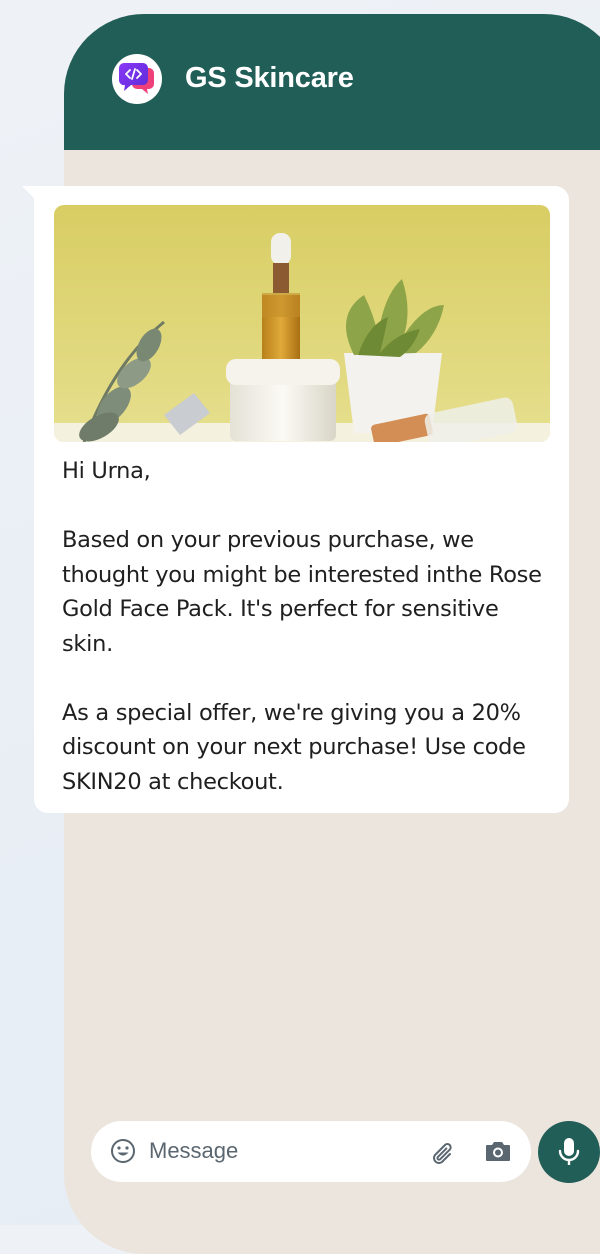 The width and height of the screenshot is (600, 1254). I want to click on avatar, so click(137, 79).